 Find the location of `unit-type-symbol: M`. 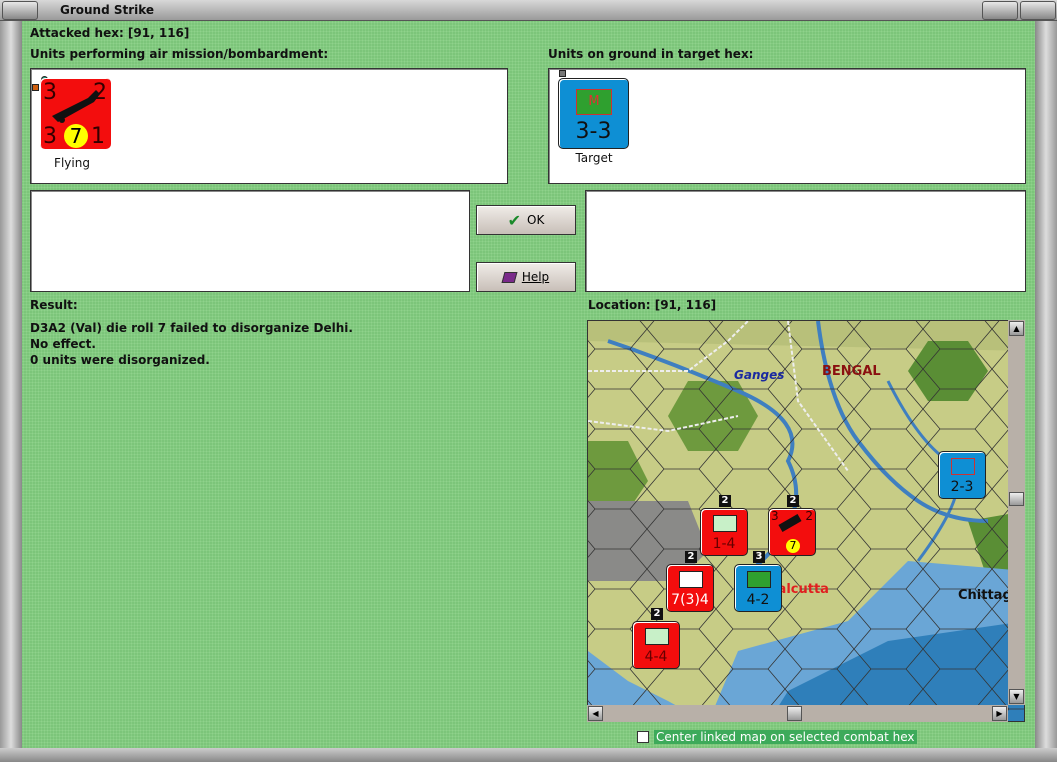

unit-type-symbol: M is located at coordinates (594, 102).